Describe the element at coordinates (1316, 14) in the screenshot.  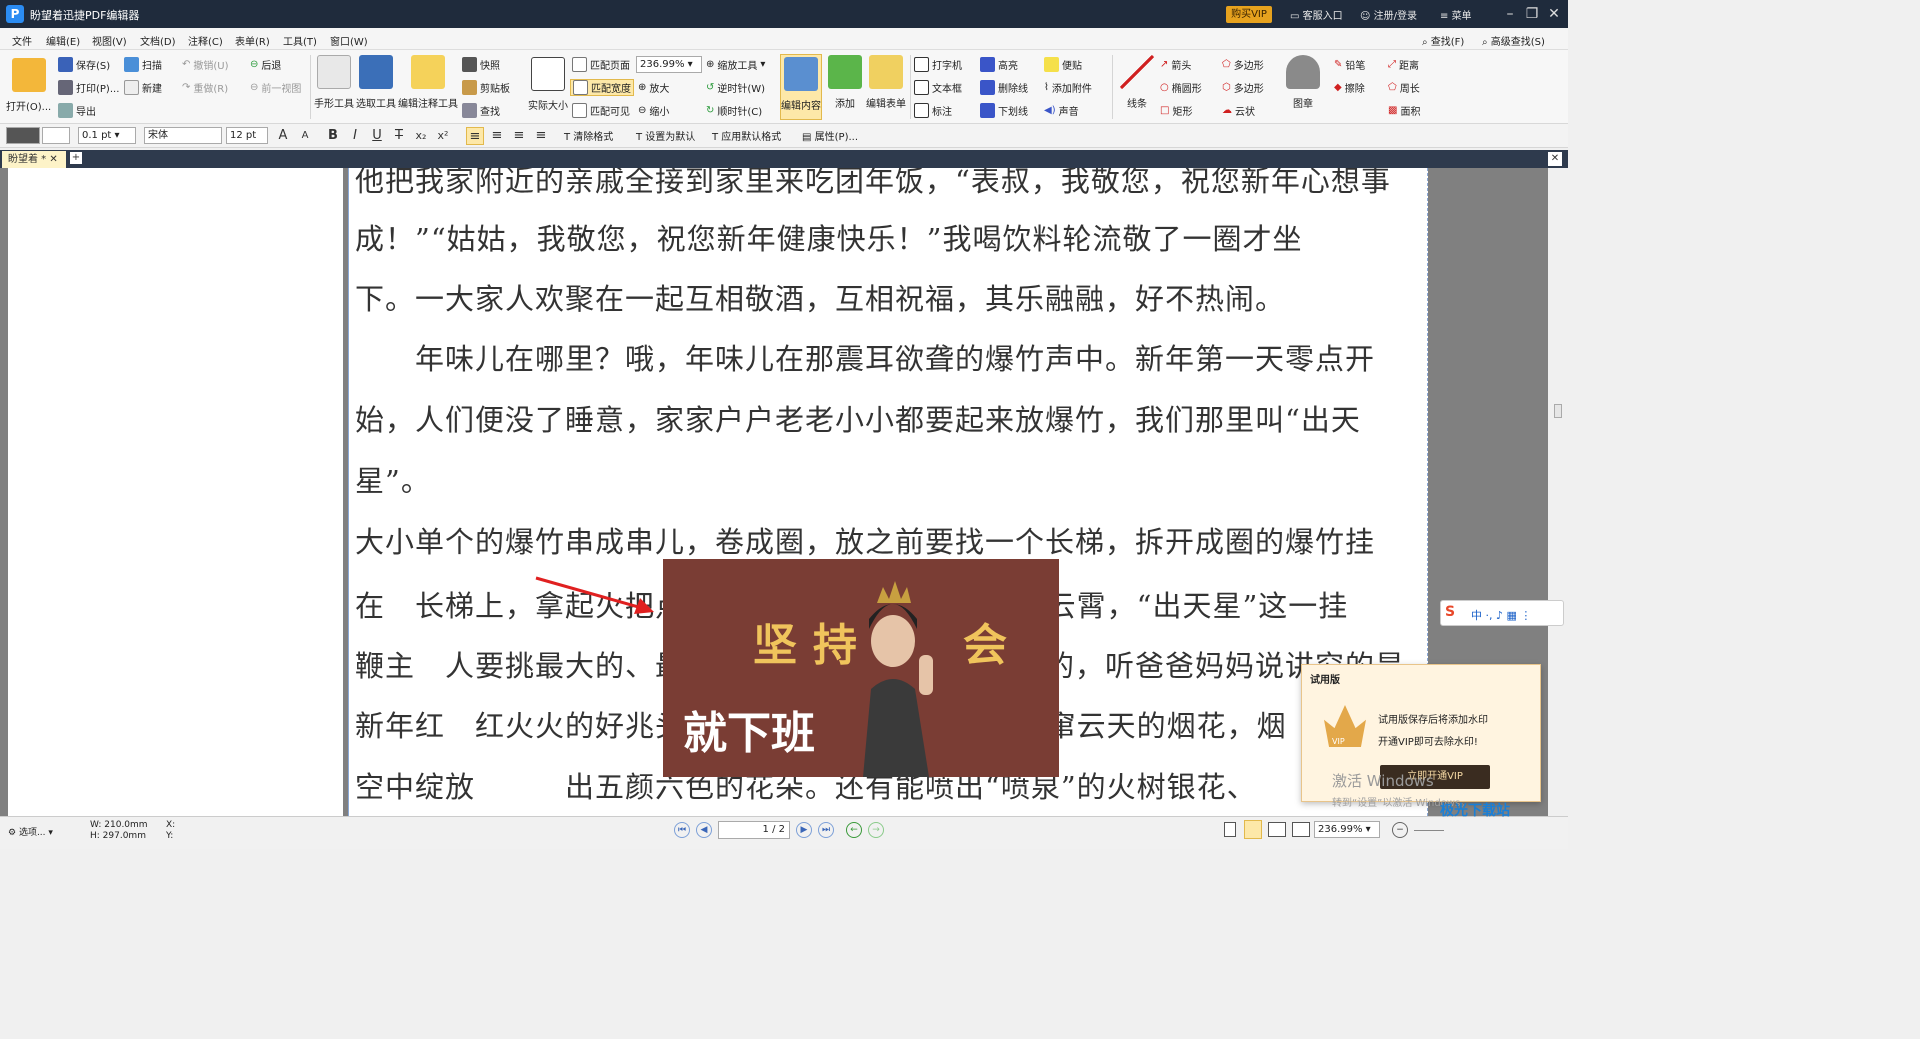
I see `customer-service-link: ▭ 客服入口` at that location.